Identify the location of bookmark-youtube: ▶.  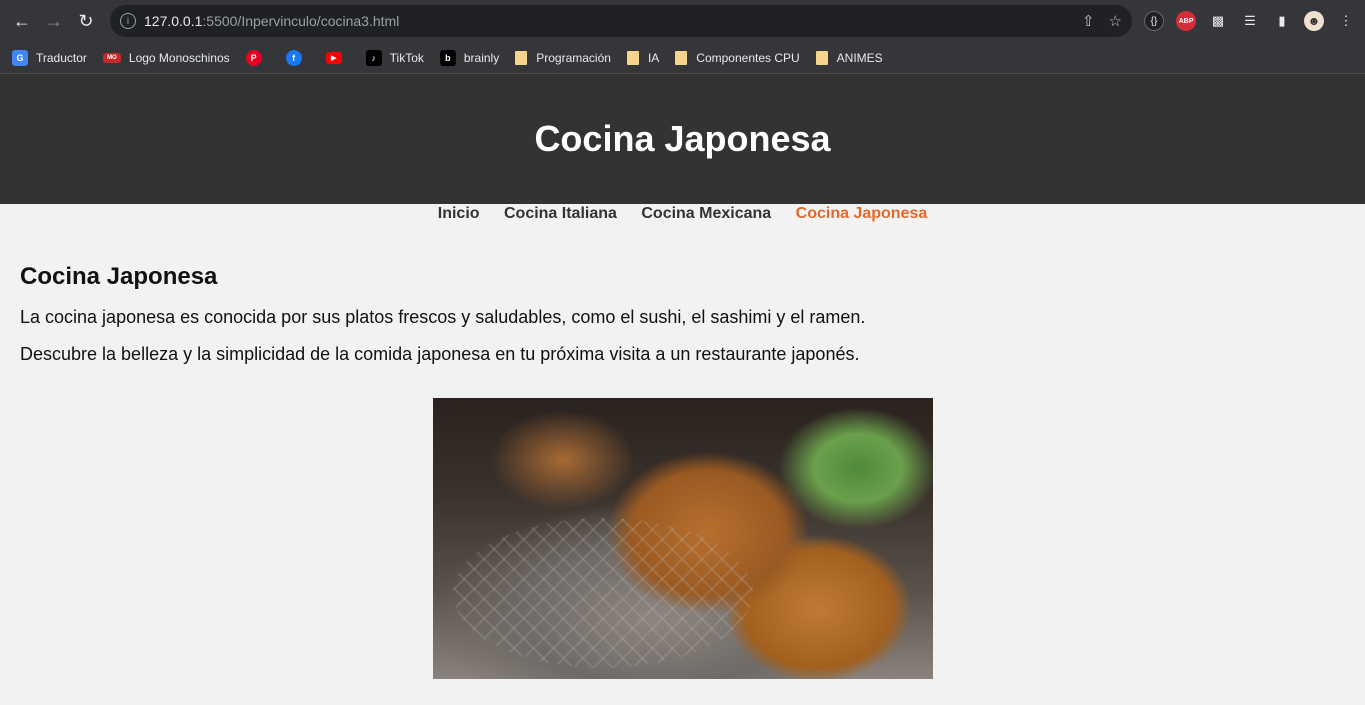
(337, 57).